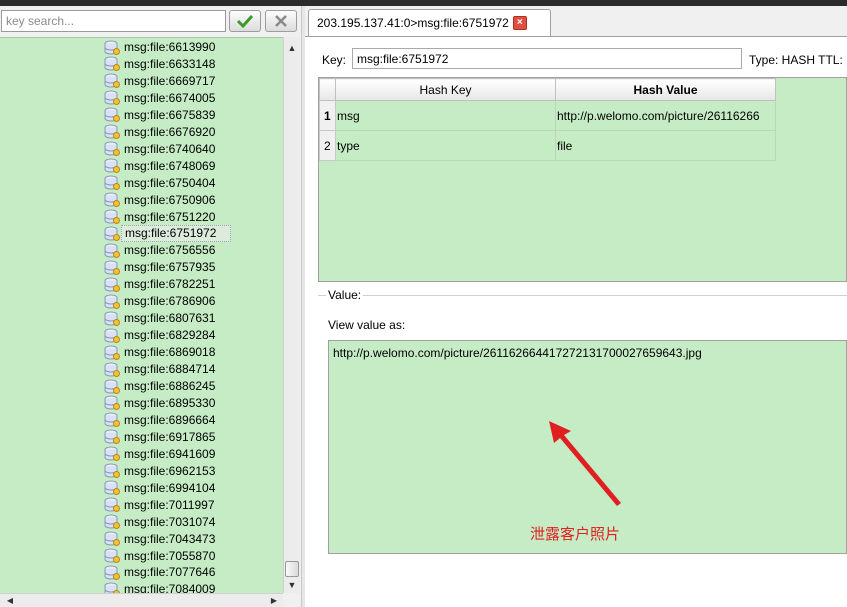 Image resolution: width=847 pixels, height=607 pixels. Describe the element at coordinates (113, 21) in the screenshot. I see `key-search-input` at that location.